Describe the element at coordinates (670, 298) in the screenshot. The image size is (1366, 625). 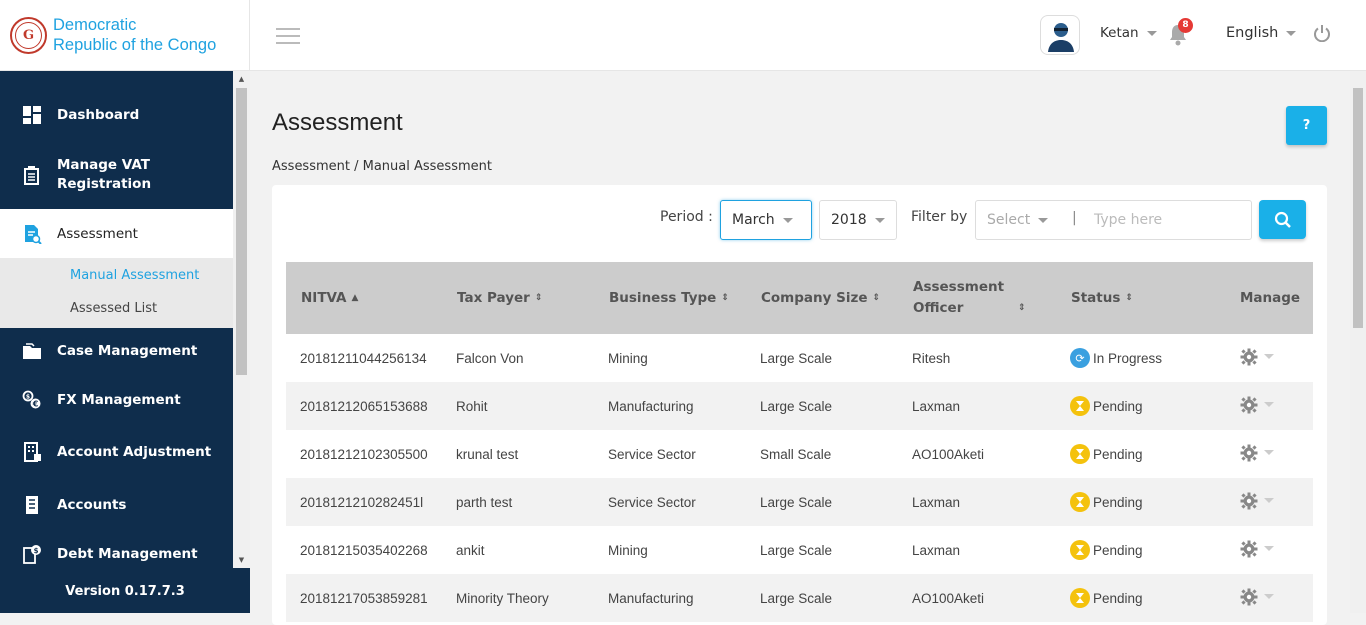
I see `column-header-business-type: Business Type ⇕` at that location.